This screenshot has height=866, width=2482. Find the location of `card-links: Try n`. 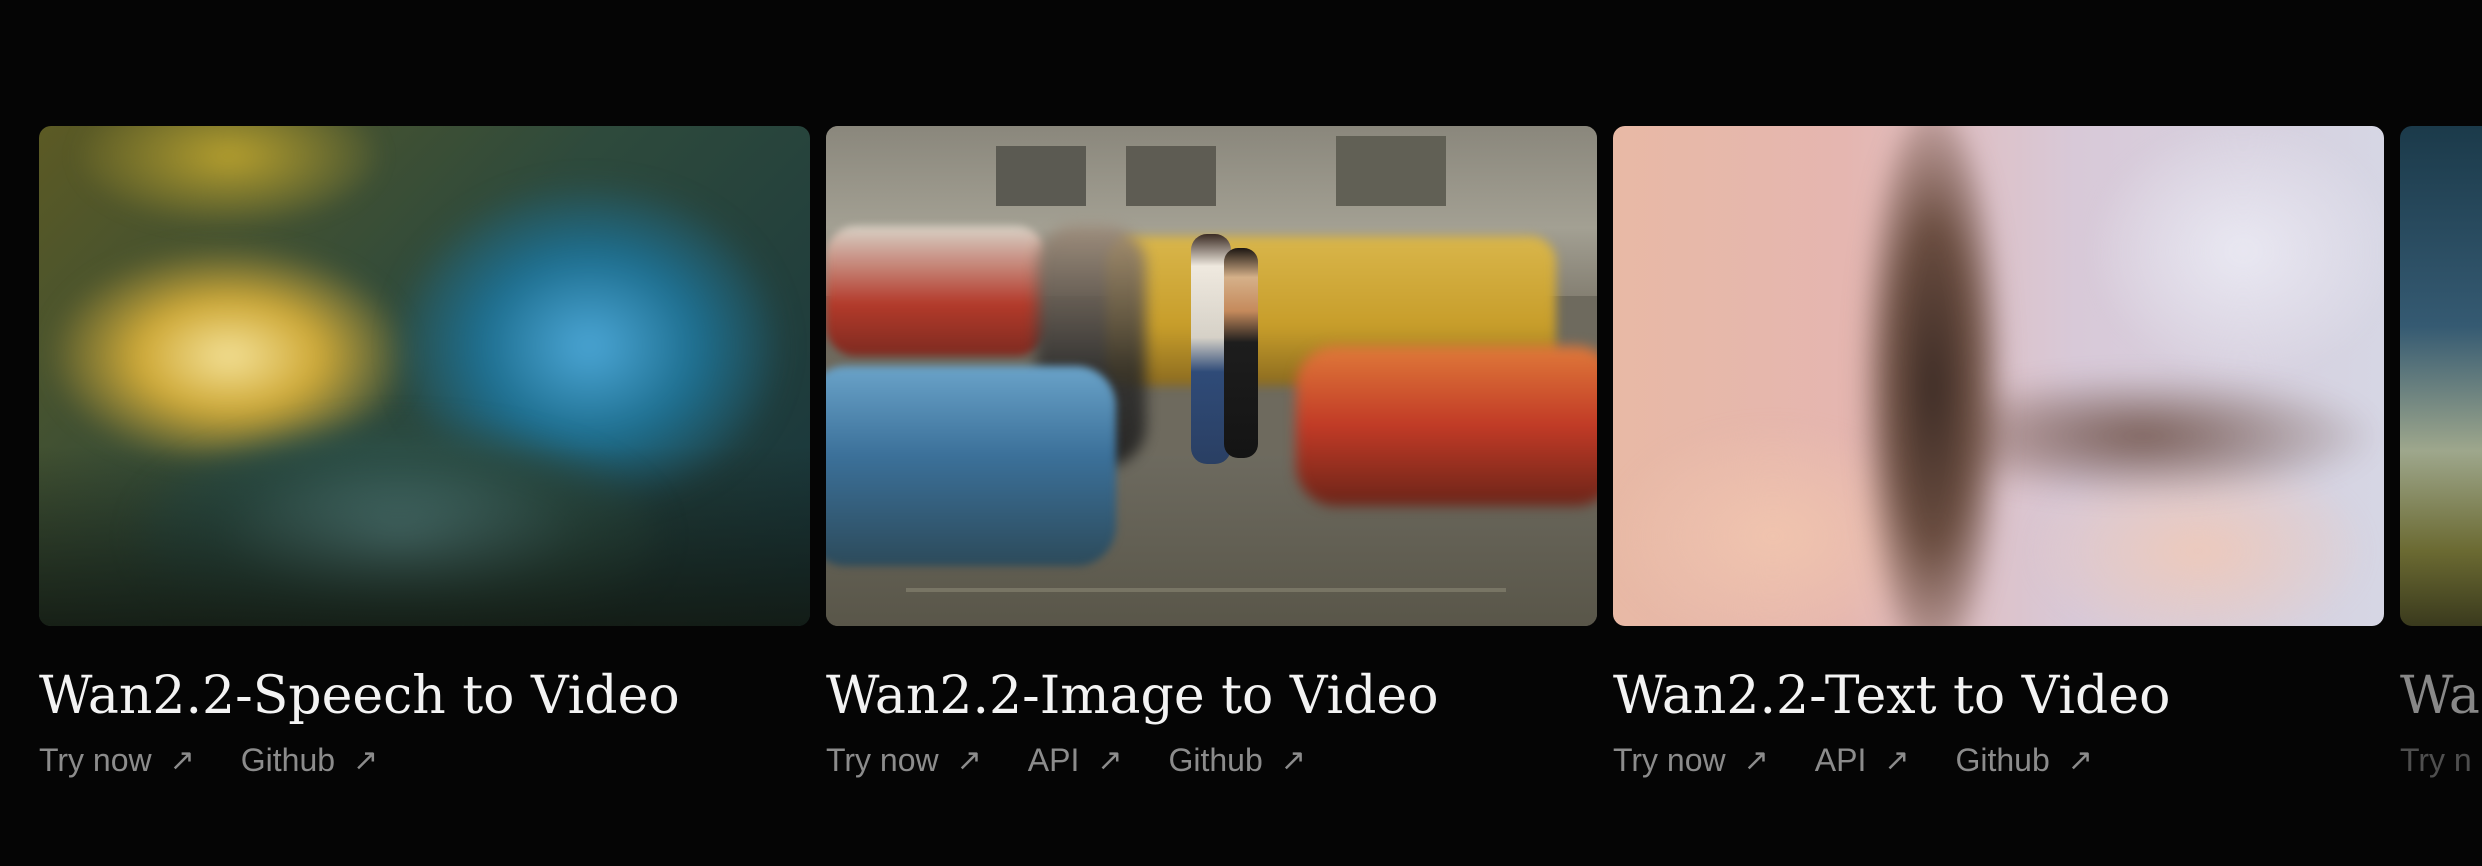

card-links: Try n is located at coordinates (2441, 760).